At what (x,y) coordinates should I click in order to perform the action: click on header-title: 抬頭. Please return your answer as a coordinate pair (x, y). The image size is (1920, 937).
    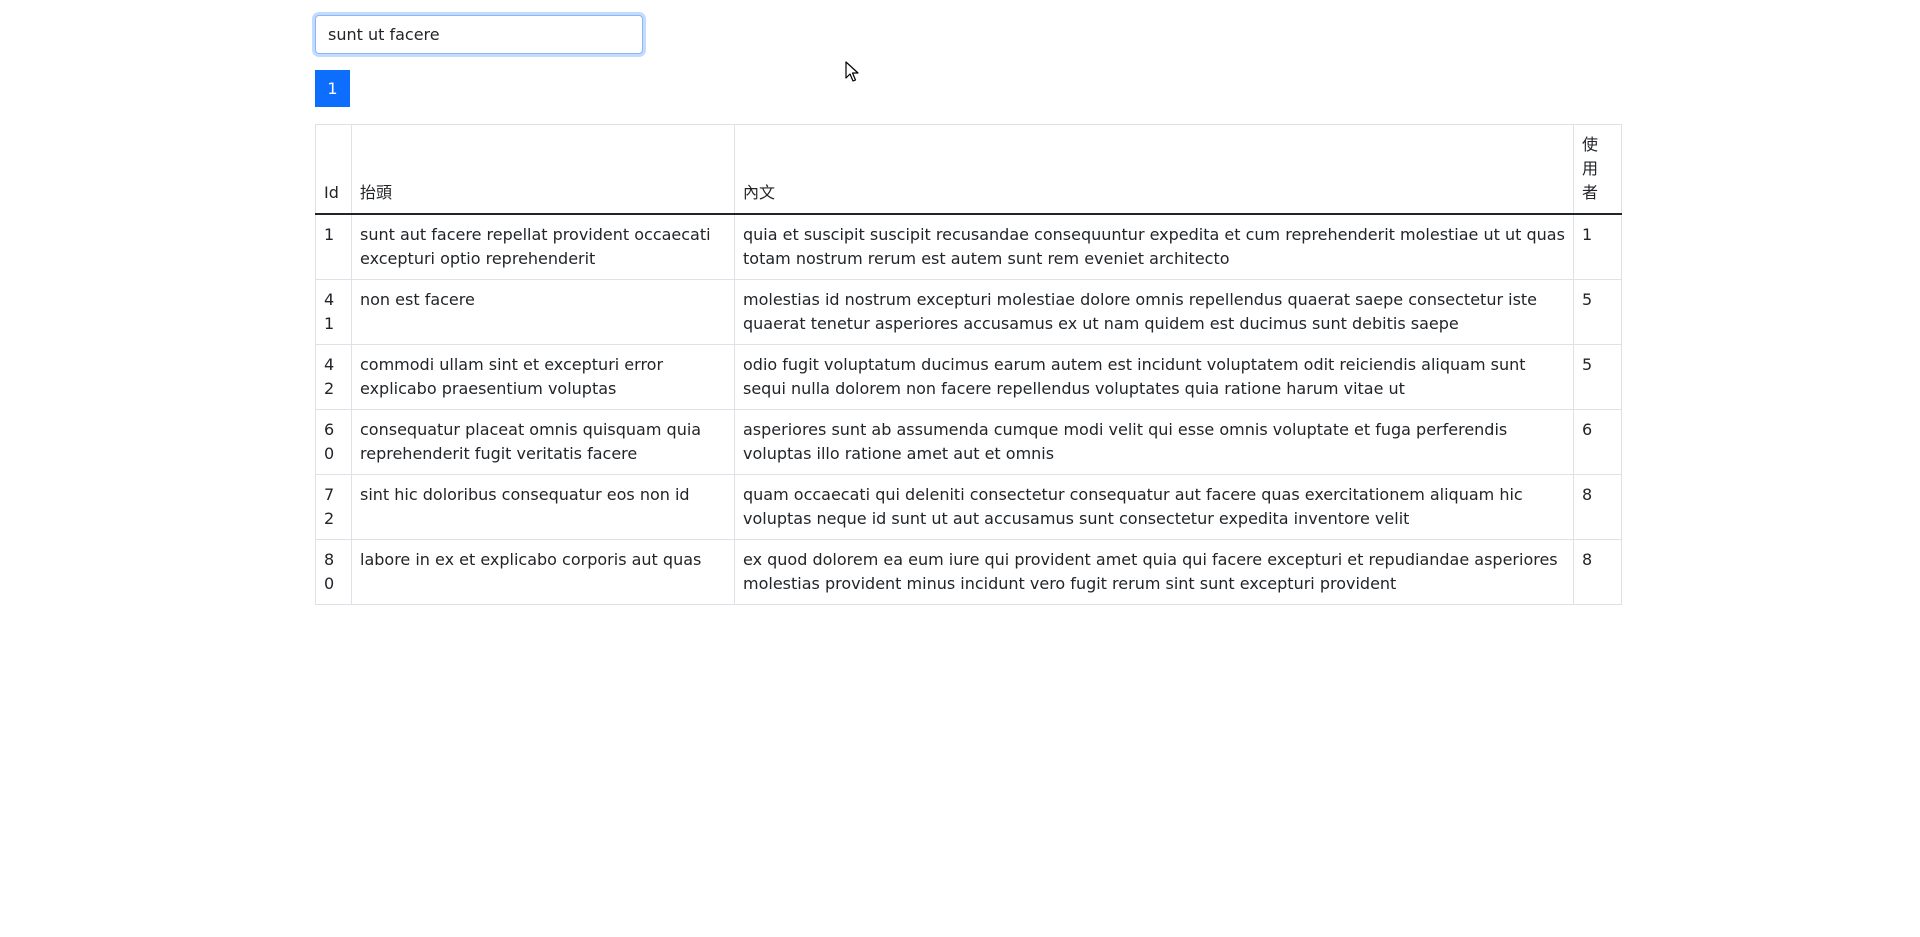
    Looking at the image, I should click on (543, 169).